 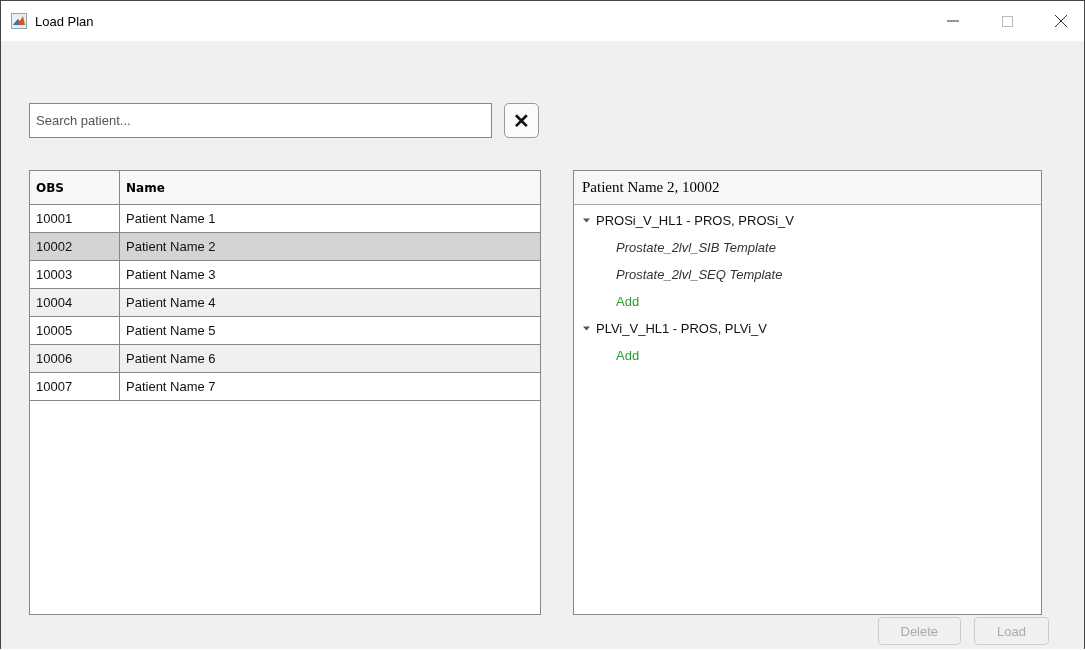 I want to click on table-cell: Patient Name 1, so click(x=329, y=218).